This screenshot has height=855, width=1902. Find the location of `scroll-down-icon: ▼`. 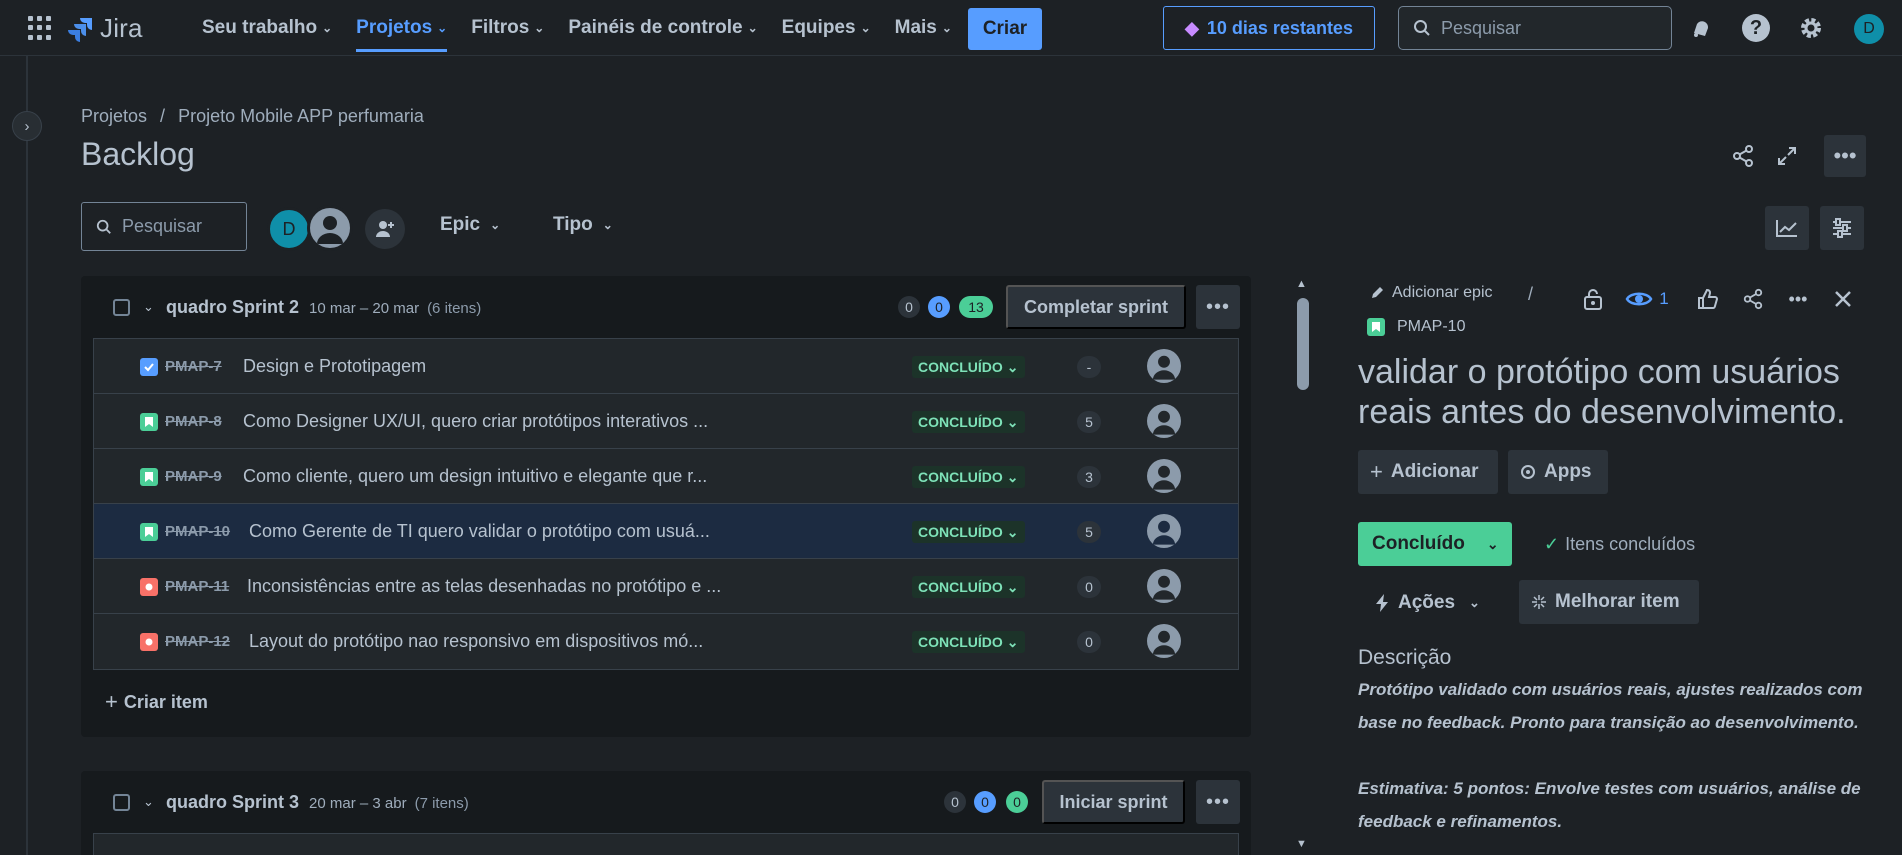

scroll-down-icon: ▼ is located at coordinates (1301, 844).